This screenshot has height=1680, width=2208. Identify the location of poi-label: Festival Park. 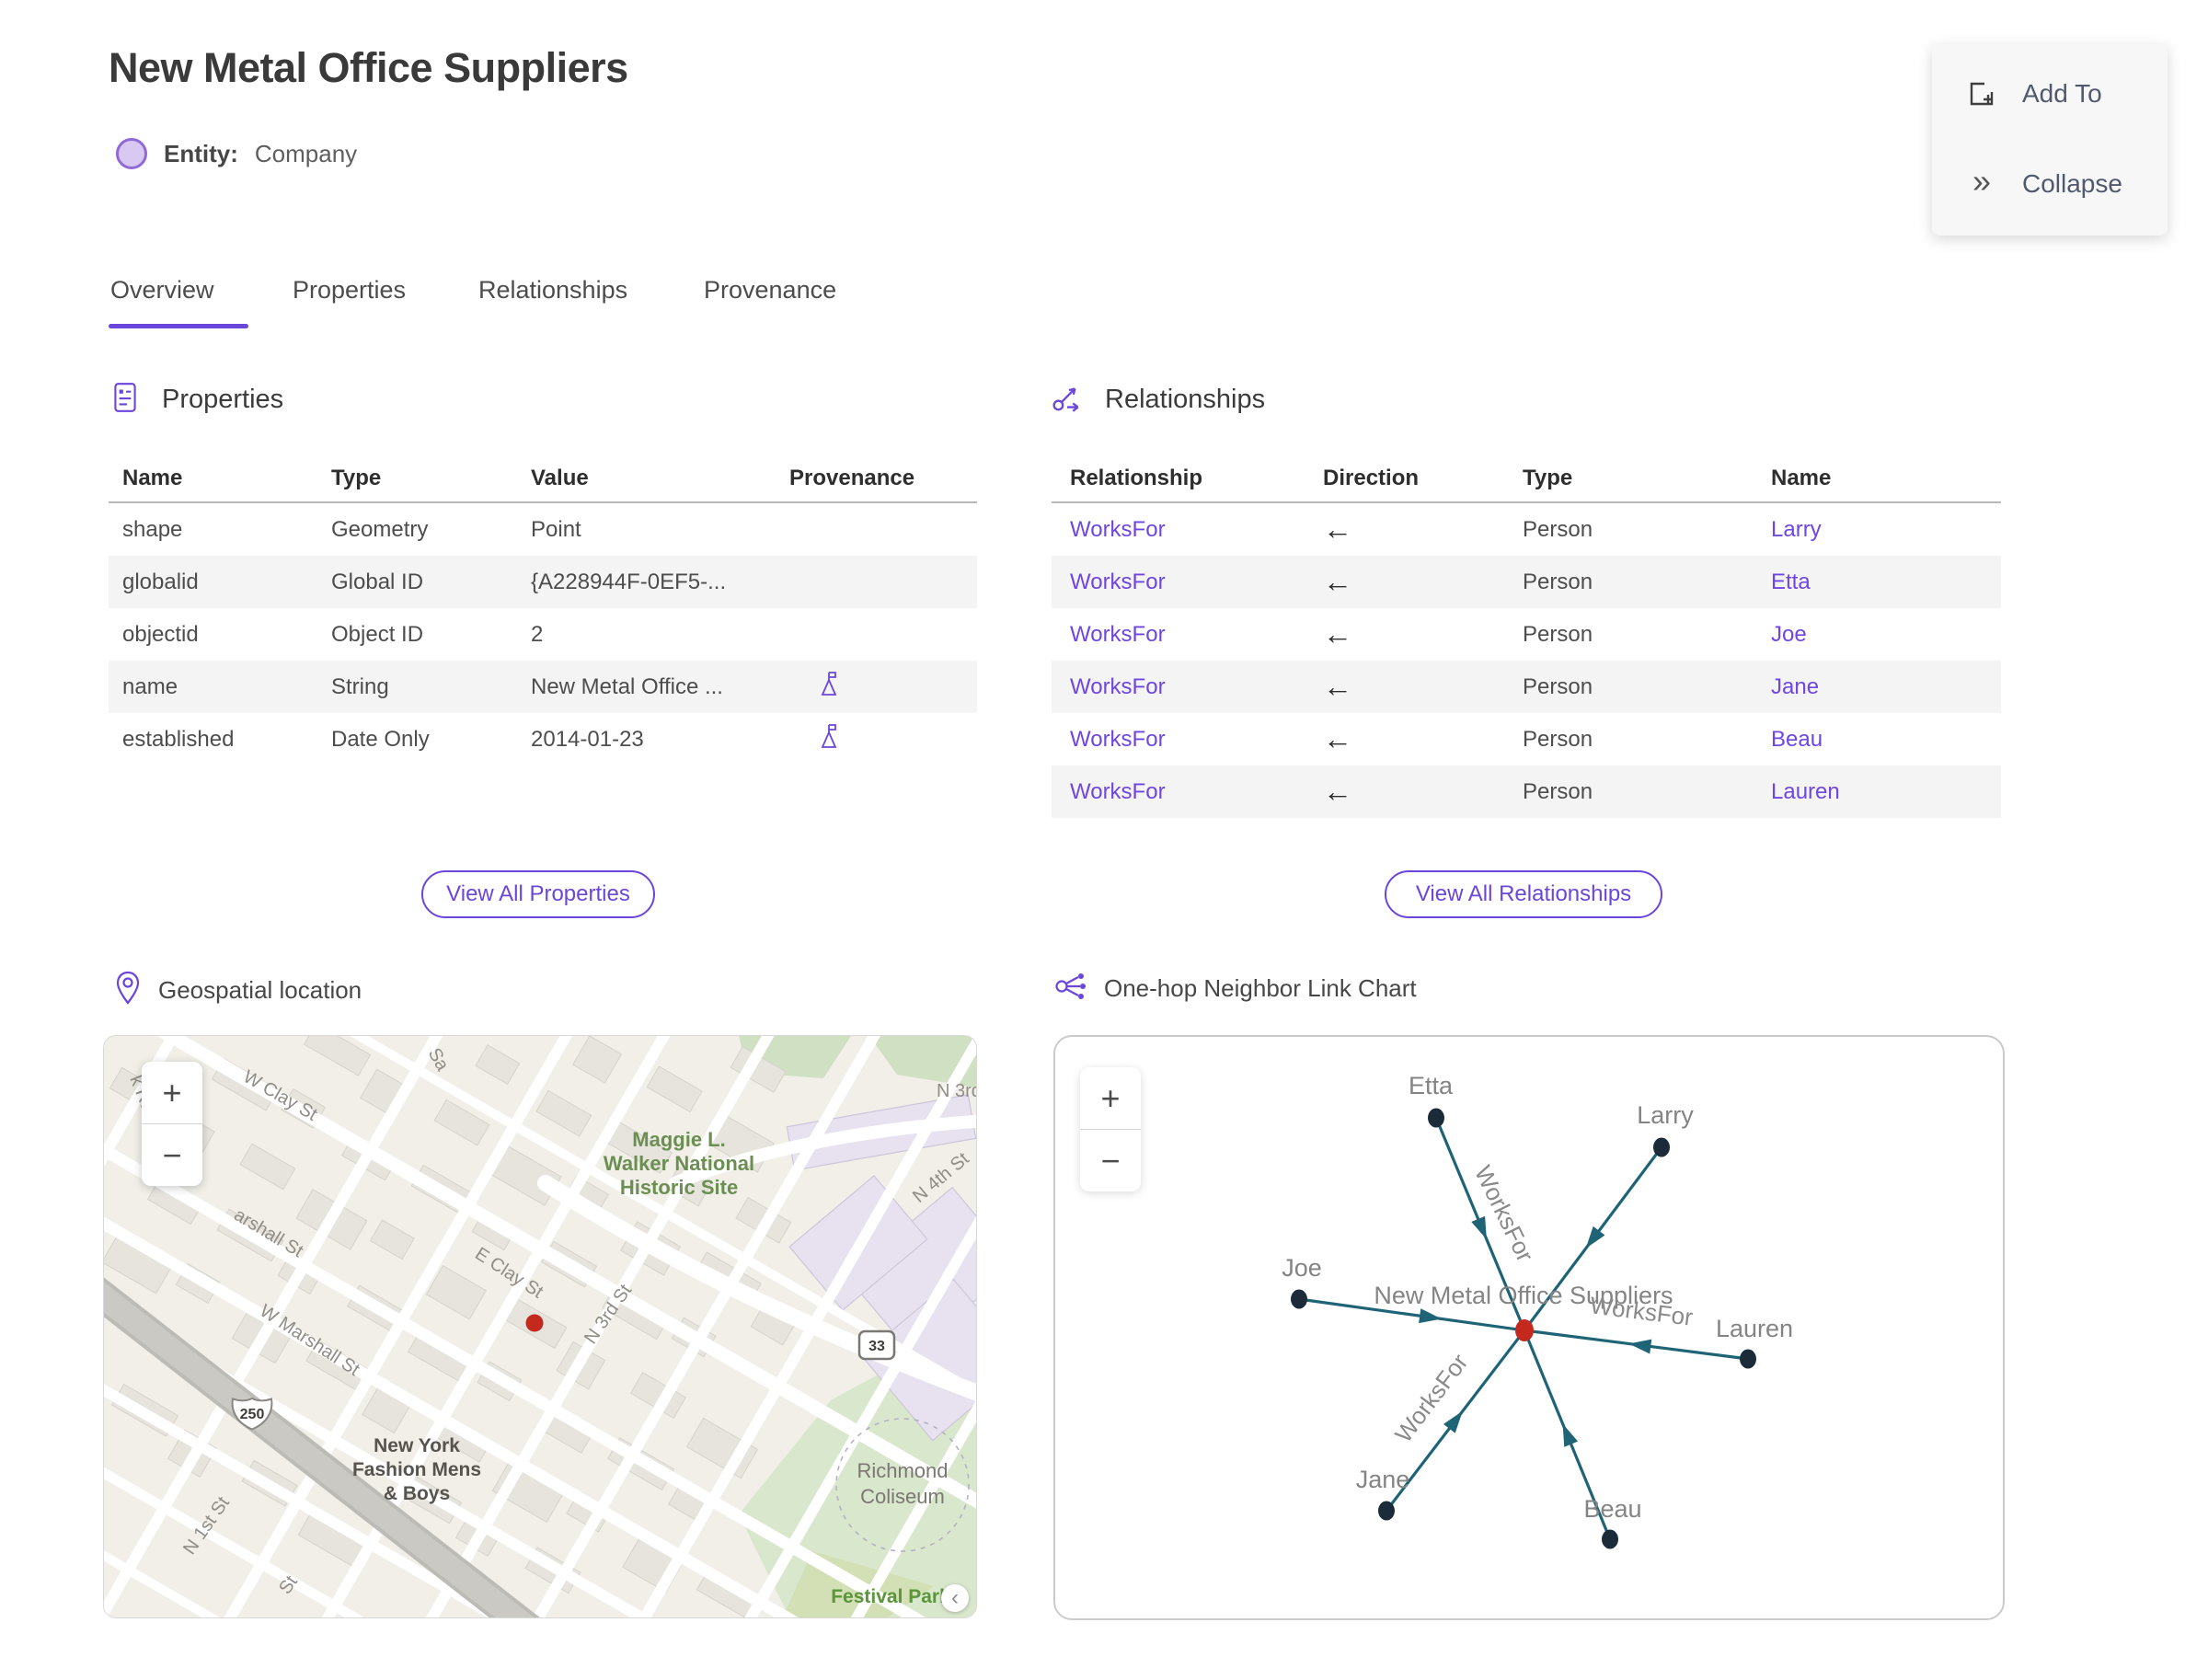
(890, 1596).